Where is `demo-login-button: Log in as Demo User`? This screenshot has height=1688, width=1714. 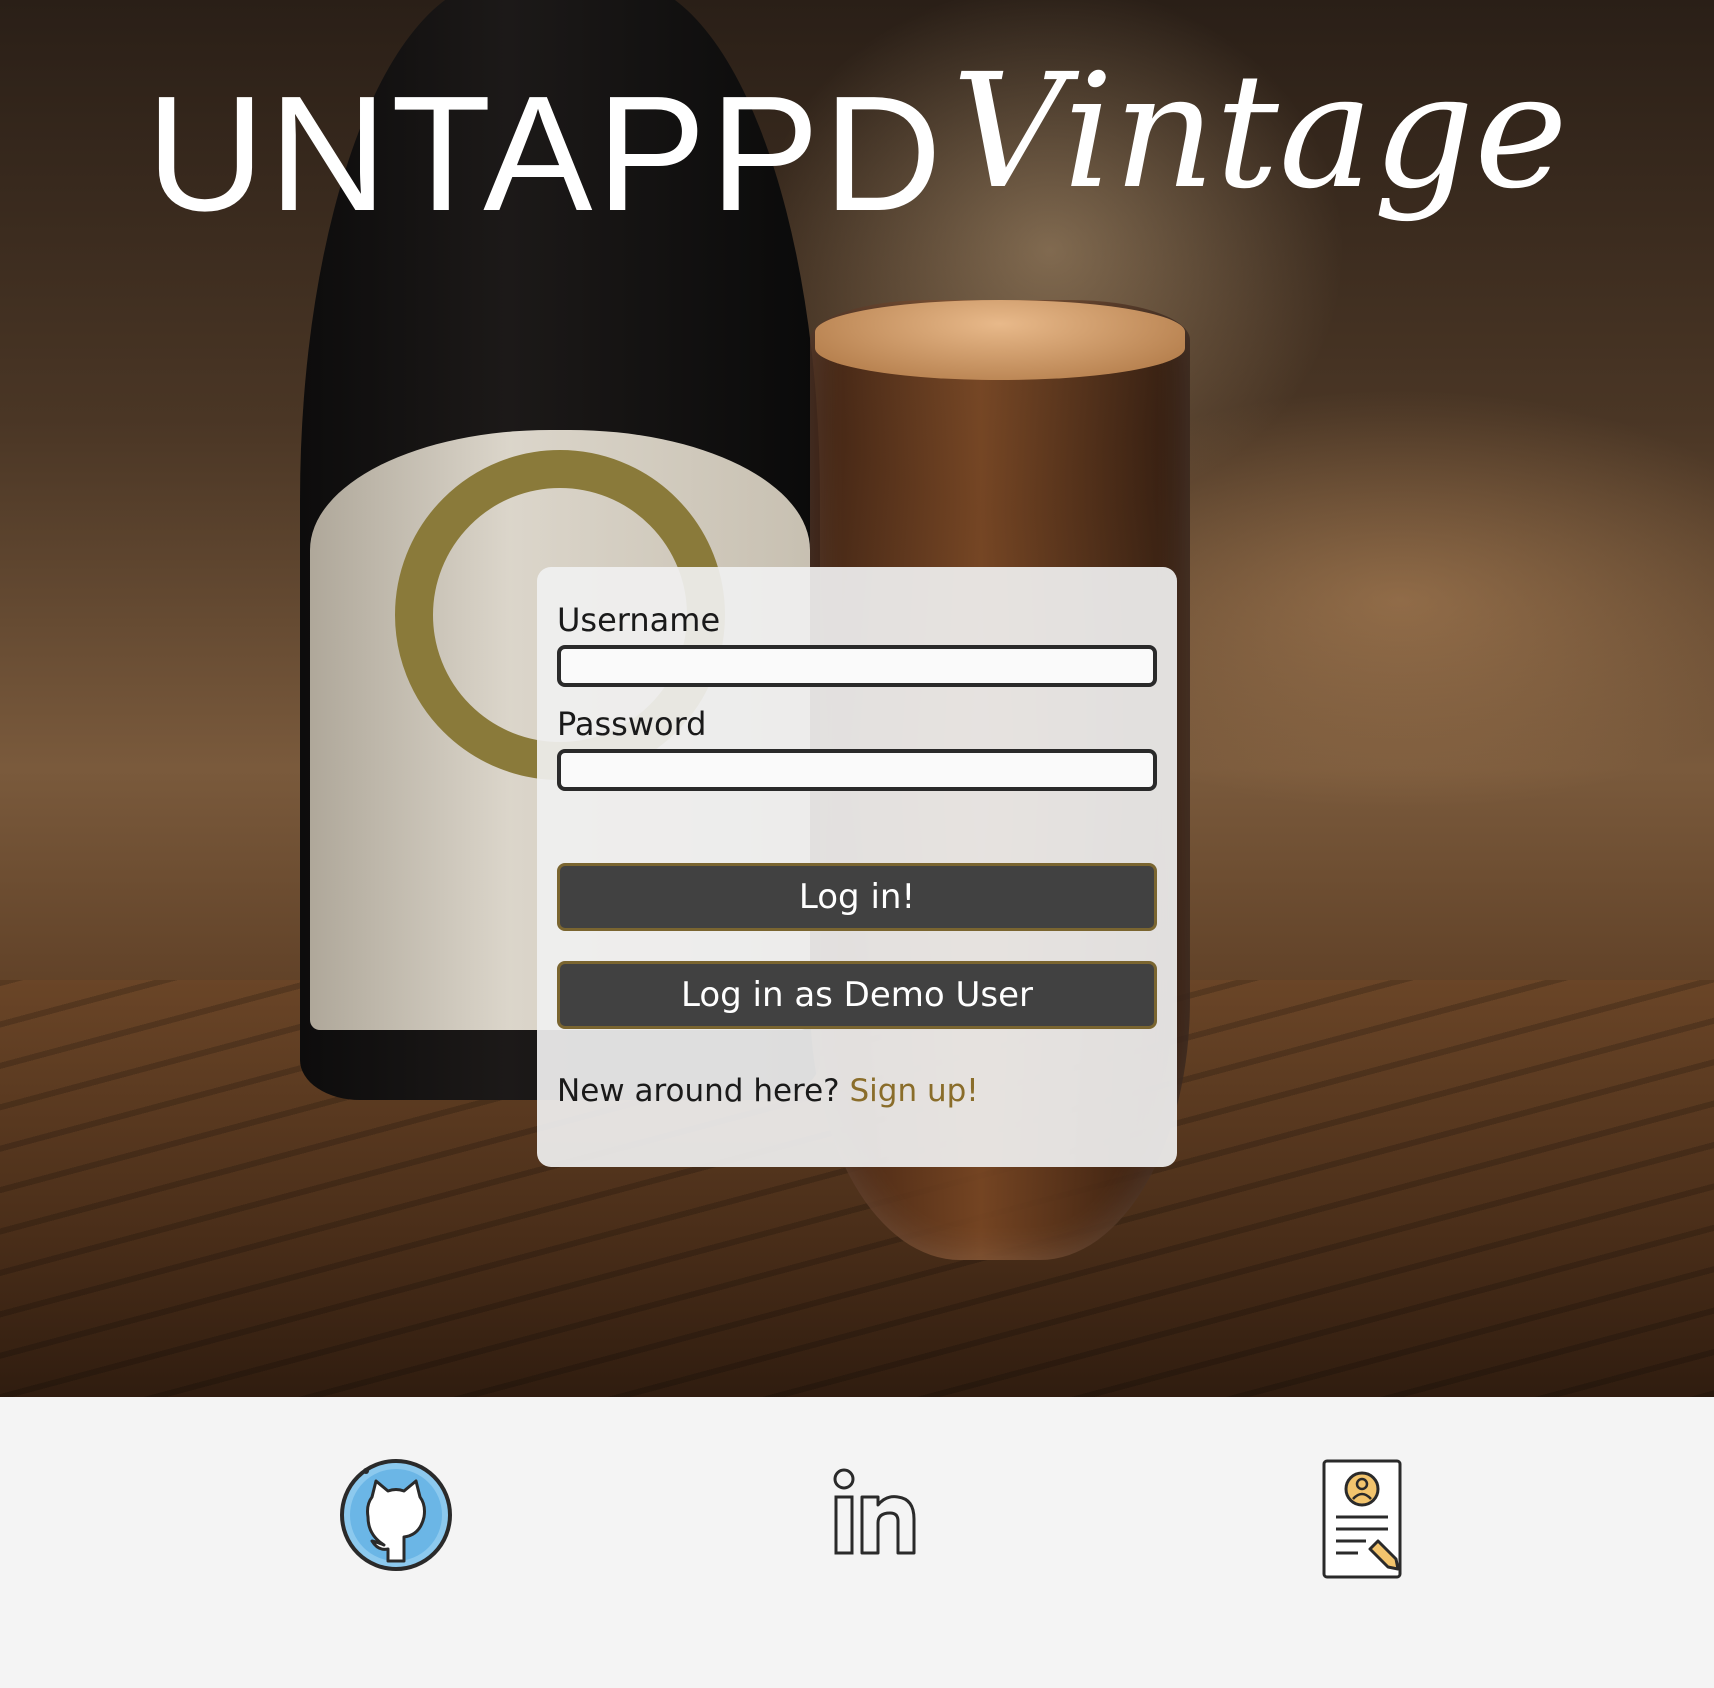 demo-login-button: Log in as Demo User is located at coordinates (857, 995).